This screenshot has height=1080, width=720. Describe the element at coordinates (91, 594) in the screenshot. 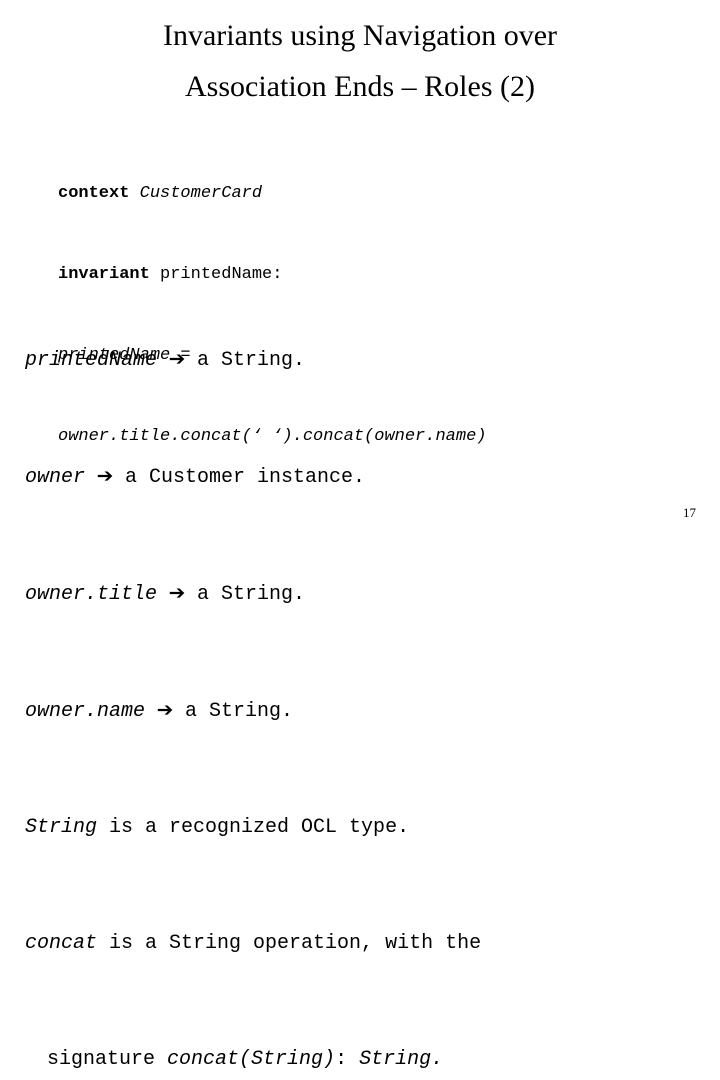

I see `term-owner-title: owner.title` at that location.